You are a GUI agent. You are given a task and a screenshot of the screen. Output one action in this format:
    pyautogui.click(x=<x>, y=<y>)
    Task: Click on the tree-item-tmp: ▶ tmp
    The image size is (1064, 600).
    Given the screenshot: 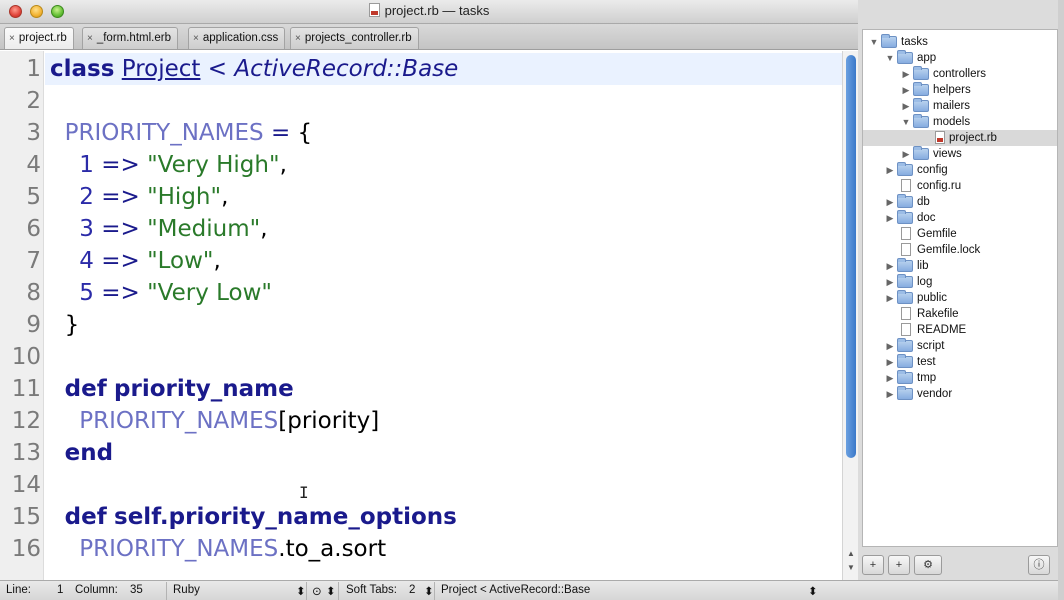 What is the action you would take?
    pyautogui.click(x=960, y=378)
    